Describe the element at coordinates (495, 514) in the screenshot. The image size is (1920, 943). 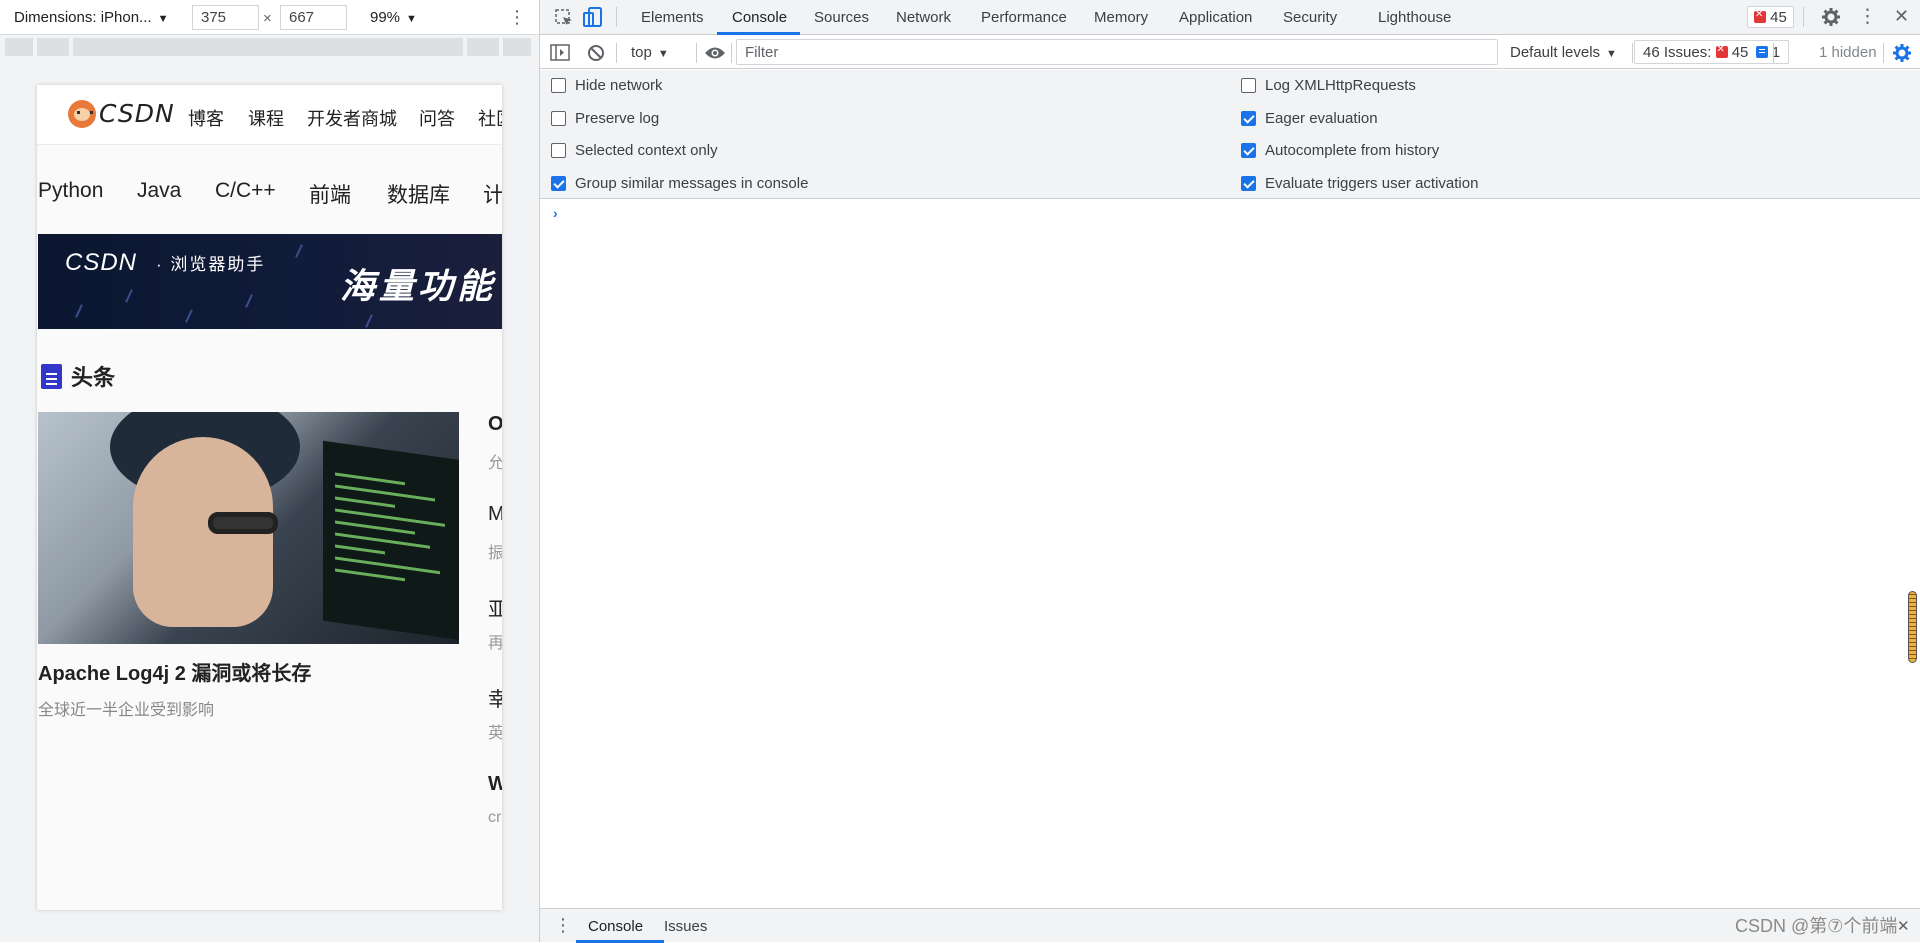
I see `side-article-title: M` at that location.